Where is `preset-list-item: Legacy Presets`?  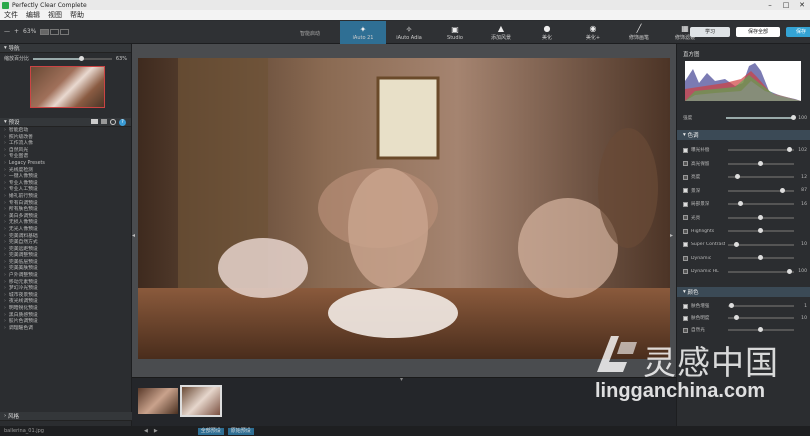 preset-list-item: Legacy Presets is located at coordinates (67, 164).